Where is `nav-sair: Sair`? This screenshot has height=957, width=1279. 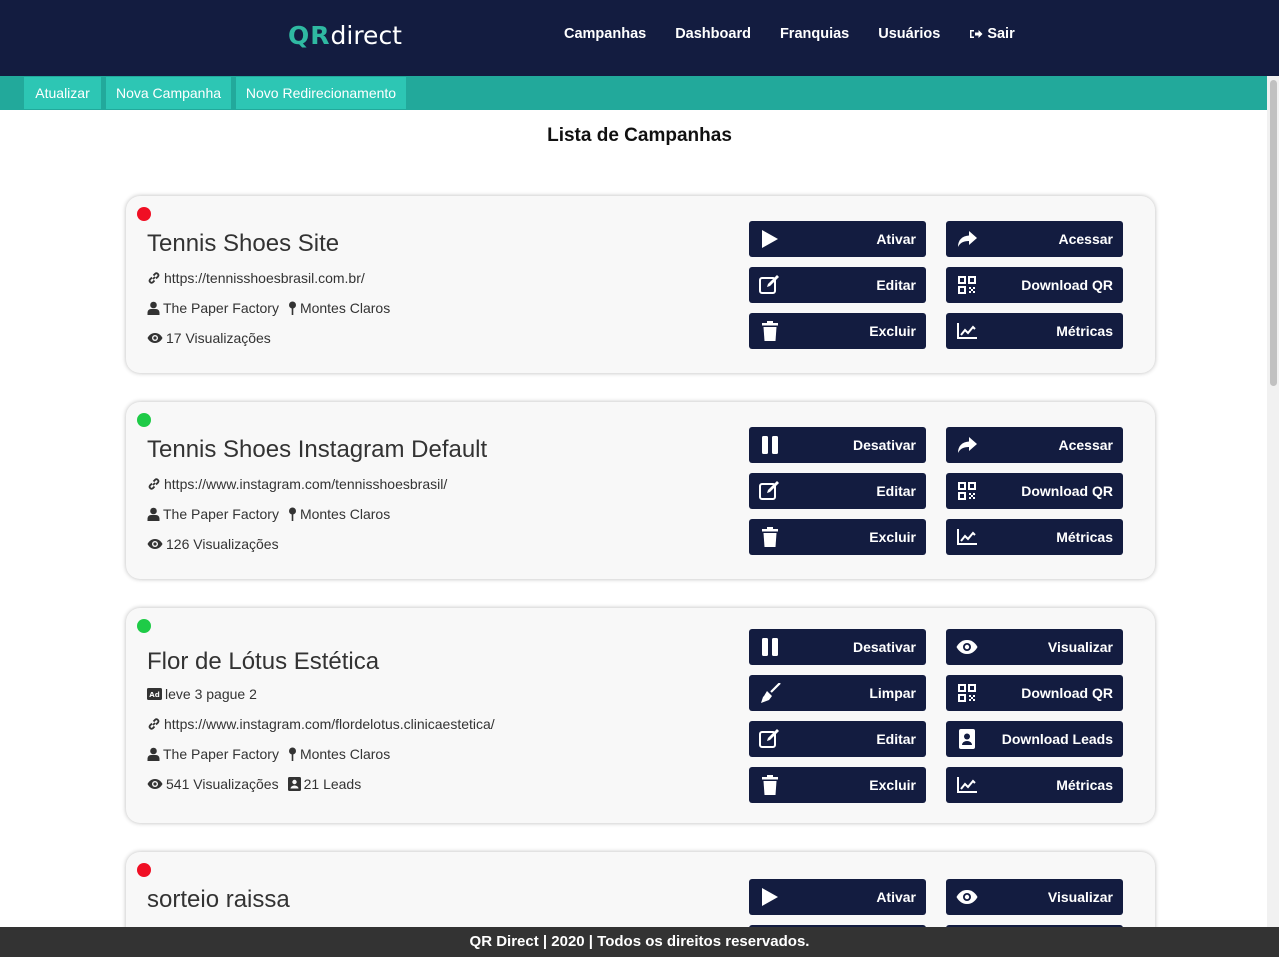 nav-sair: Sair is located at coordinates (992, 34).